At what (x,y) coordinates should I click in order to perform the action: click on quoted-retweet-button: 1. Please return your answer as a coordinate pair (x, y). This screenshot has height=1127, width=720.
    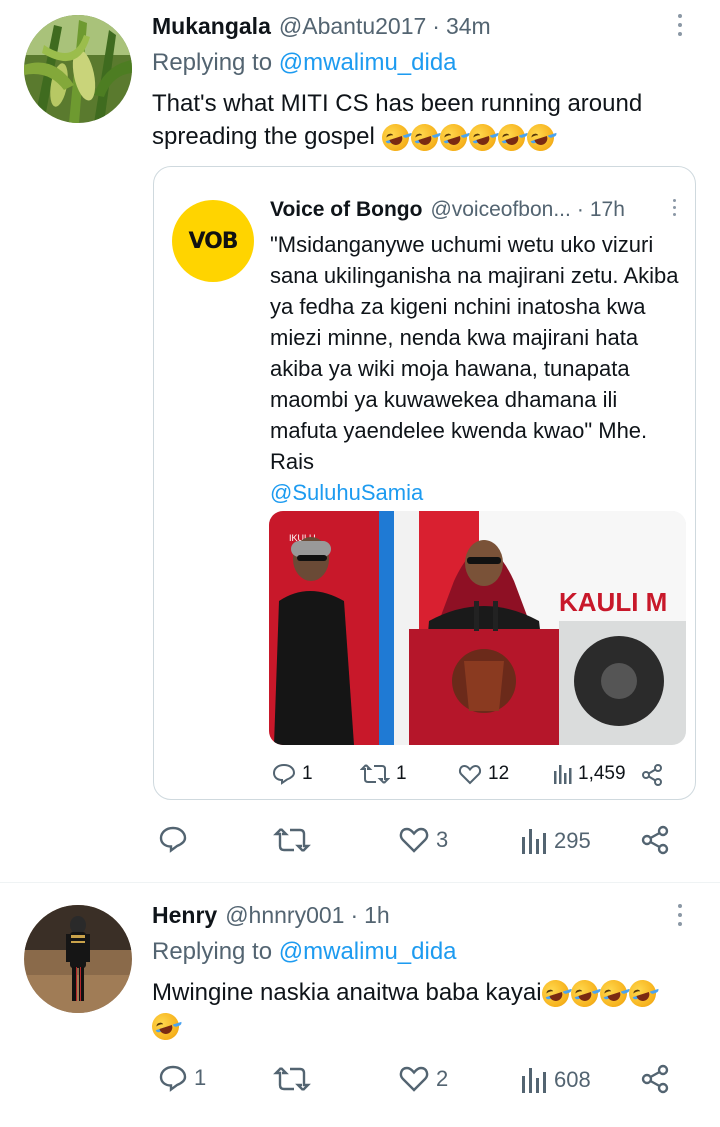
    Looking at the image, I should click on (383, 774).